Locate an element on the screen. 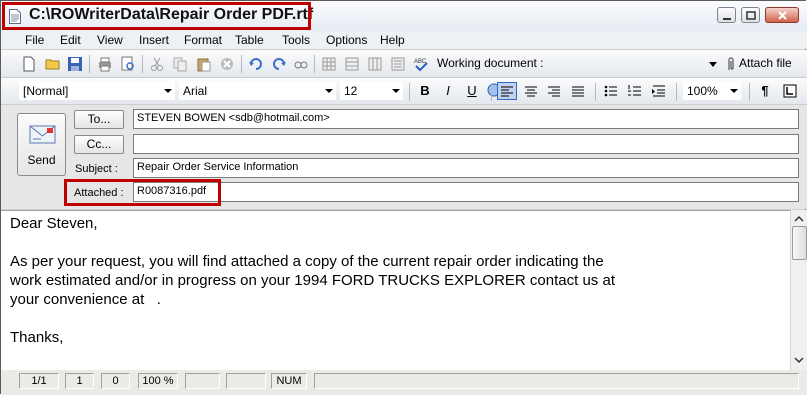  indent-icon is located at coordinates (658, 91).